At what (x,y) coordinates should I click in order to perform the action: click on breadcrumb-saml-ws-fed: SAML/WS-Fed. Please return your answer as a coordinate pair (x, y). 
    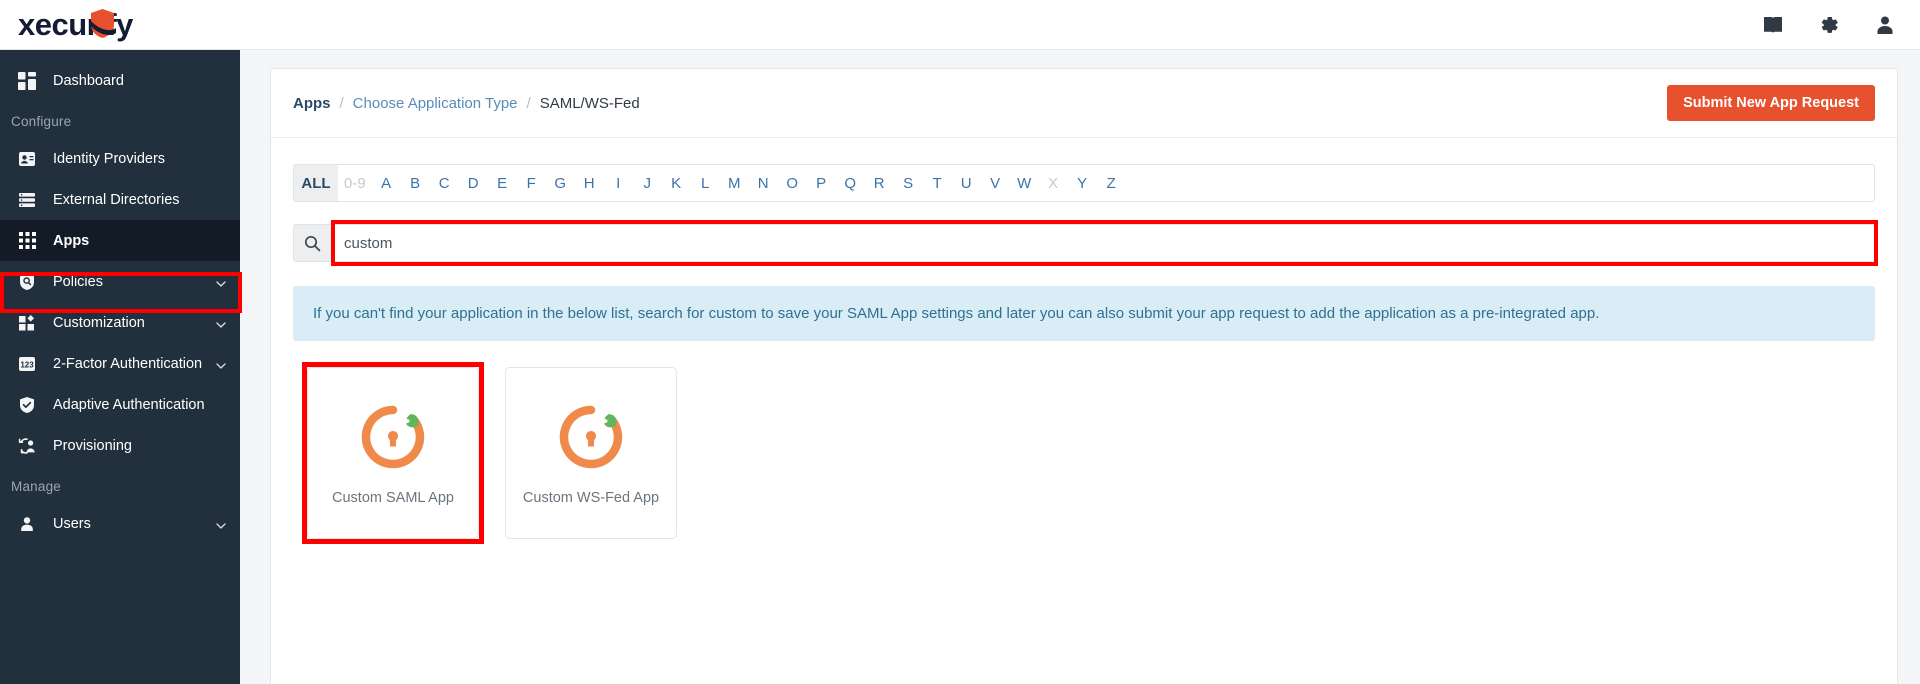
    Looking at the image, I should click on (589, 103).